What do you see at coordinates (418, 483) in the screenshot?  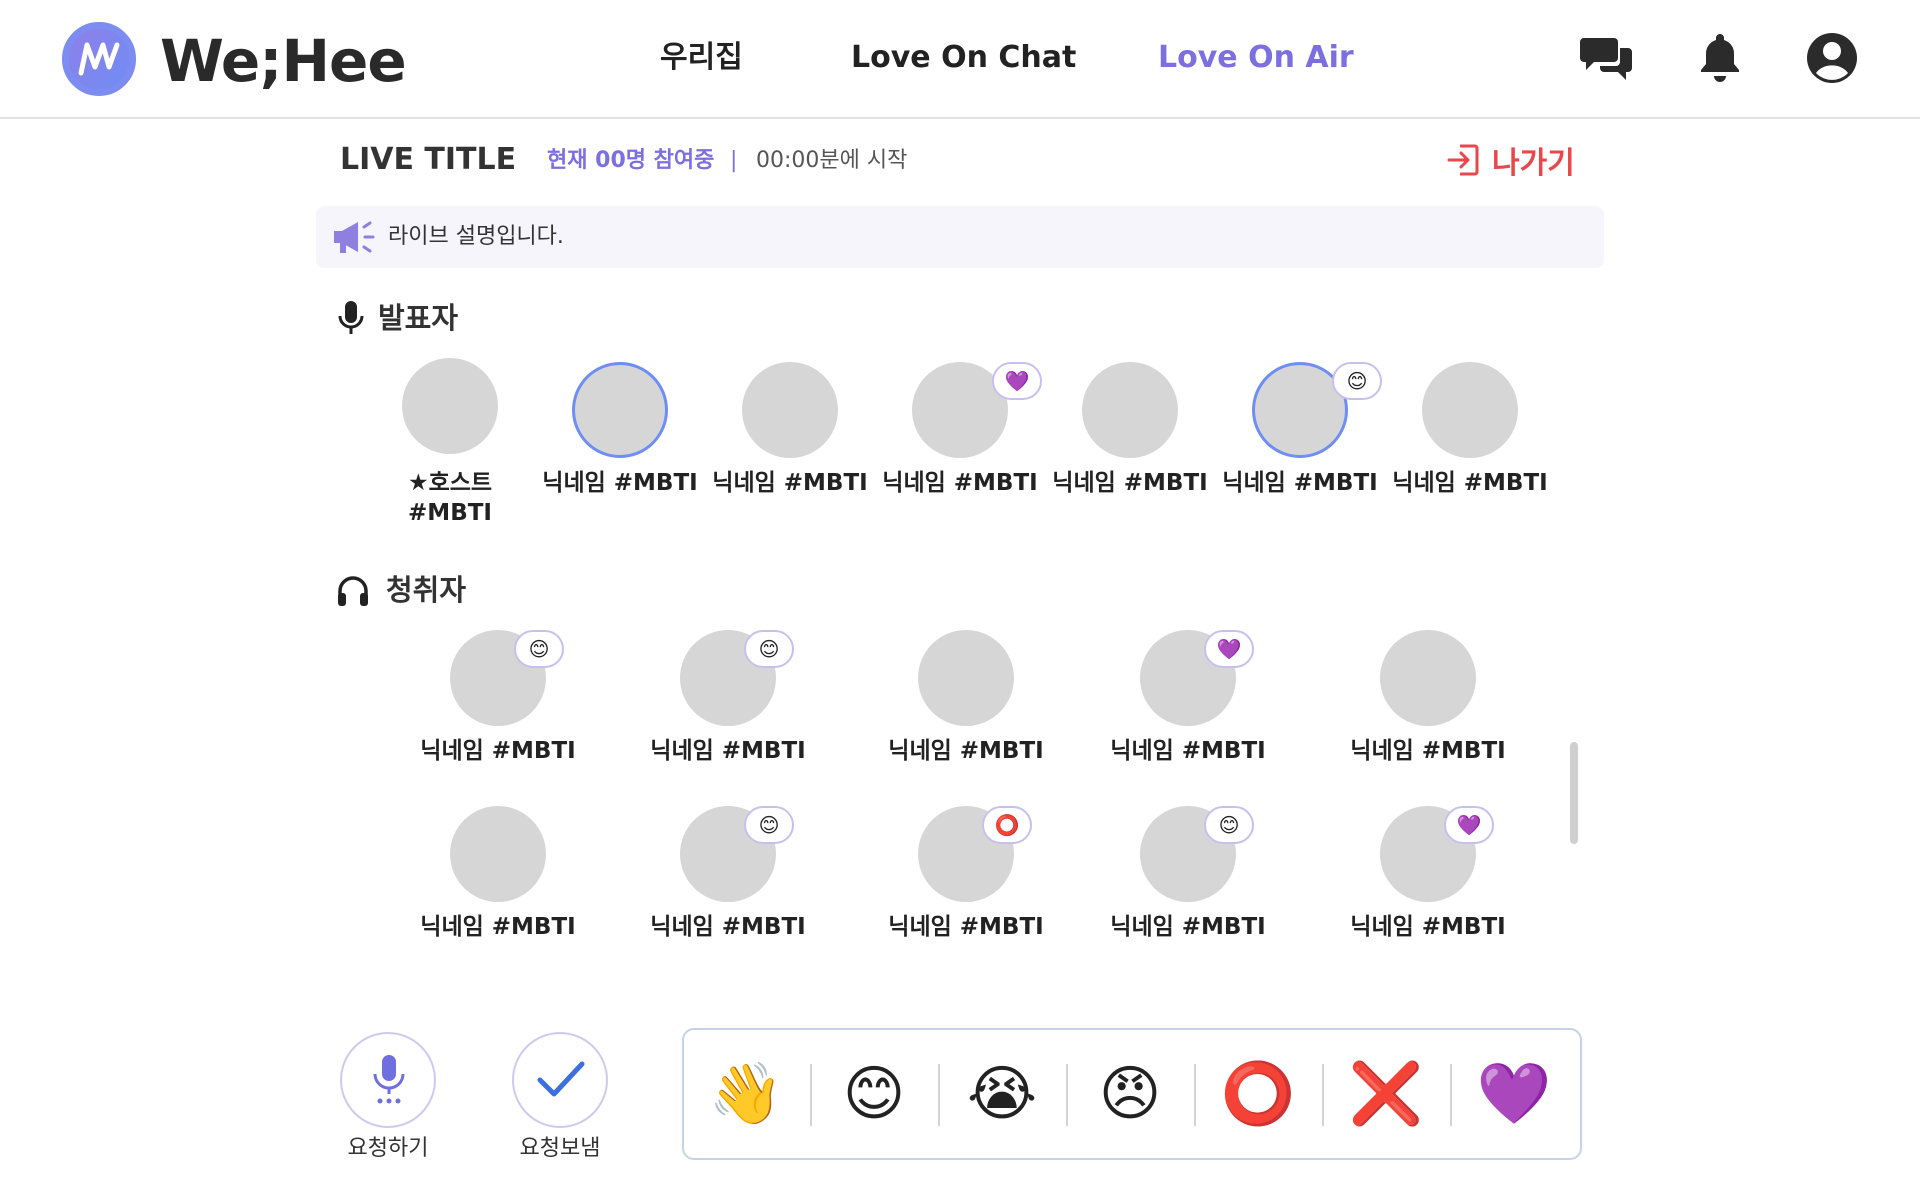 I see `host-star-icon: ★` at bounding box center [418, 483].